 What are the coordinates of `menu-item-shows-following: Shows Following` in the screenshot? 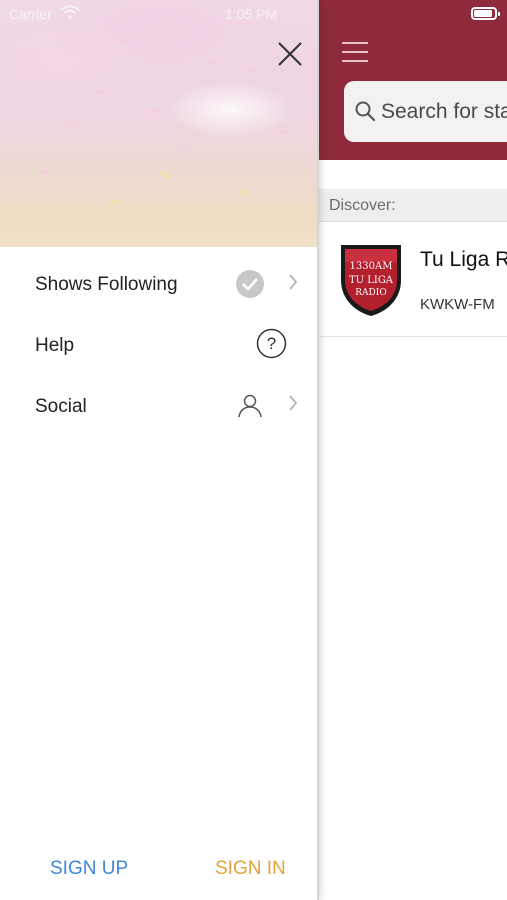 It's located at (158, 284).